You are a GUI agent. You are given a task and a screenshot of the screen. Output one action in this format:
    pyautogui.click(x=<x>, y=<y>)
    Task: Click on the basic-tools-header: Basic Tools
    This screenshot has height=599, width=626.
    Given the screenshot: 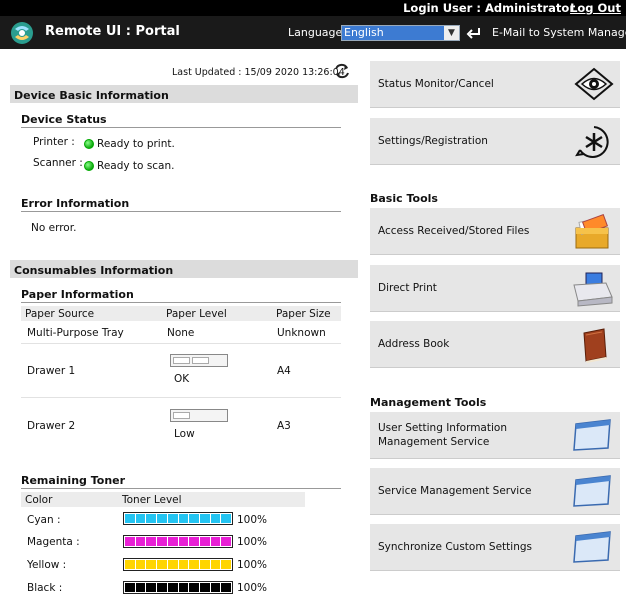 What is the action you would take?
    pyautogui.click(x=404, y=198)
    